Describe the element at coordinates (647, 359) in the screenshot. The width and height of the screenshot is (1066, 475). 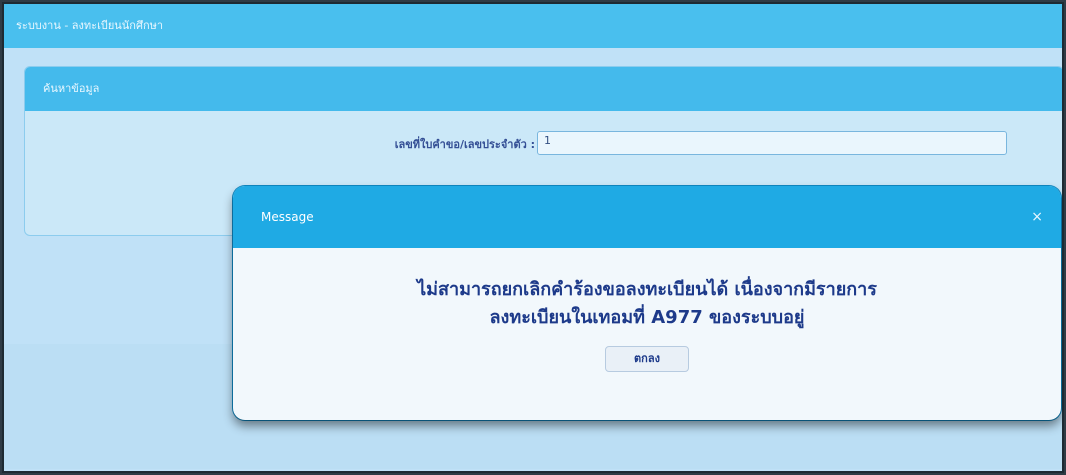
I see `ok-button: ตกลง` at that location.